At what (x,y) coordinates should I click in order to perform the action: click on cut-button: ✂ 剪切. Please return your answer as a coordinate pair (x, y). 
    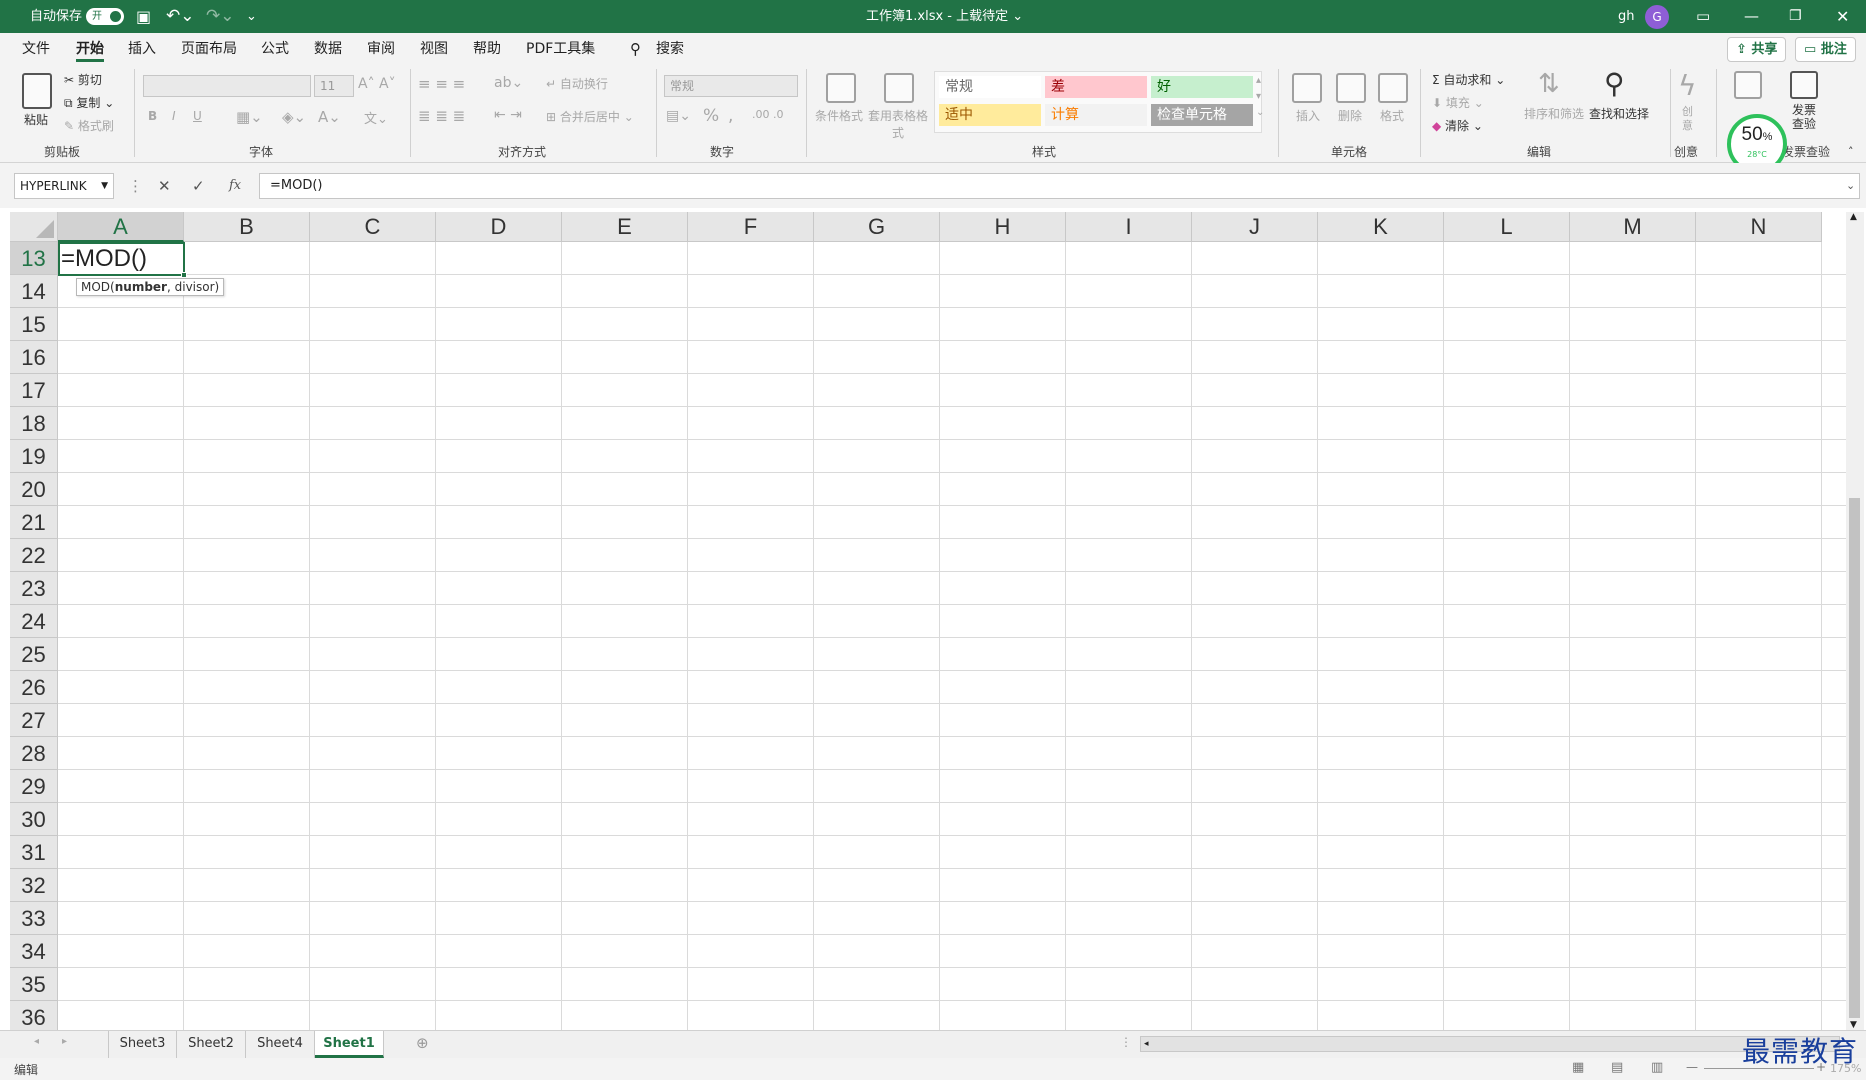
    Looking at the image, I should click on (83, 79).